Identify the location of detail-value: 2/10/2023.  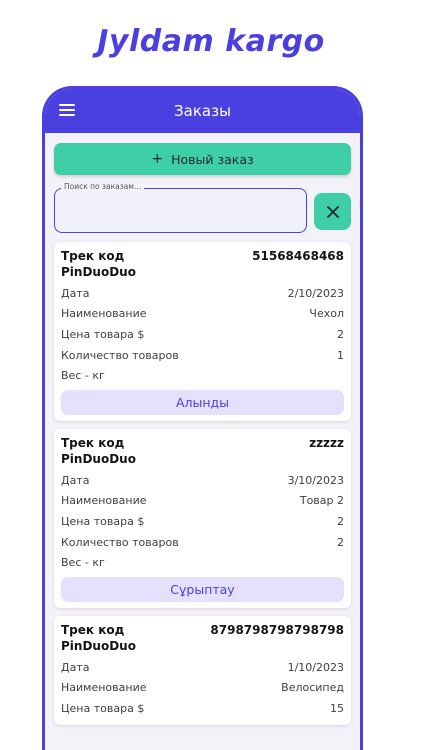
(315, 293).